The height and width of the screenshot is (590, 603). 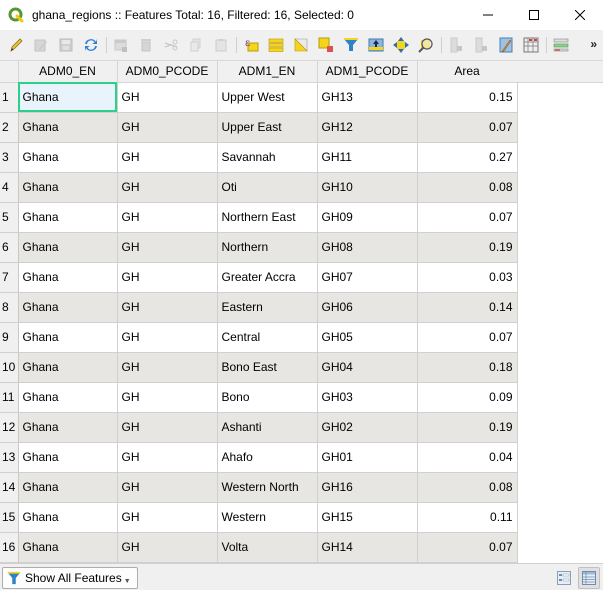 I want to click on row-number-header: 15, so click(x=9, y=517).